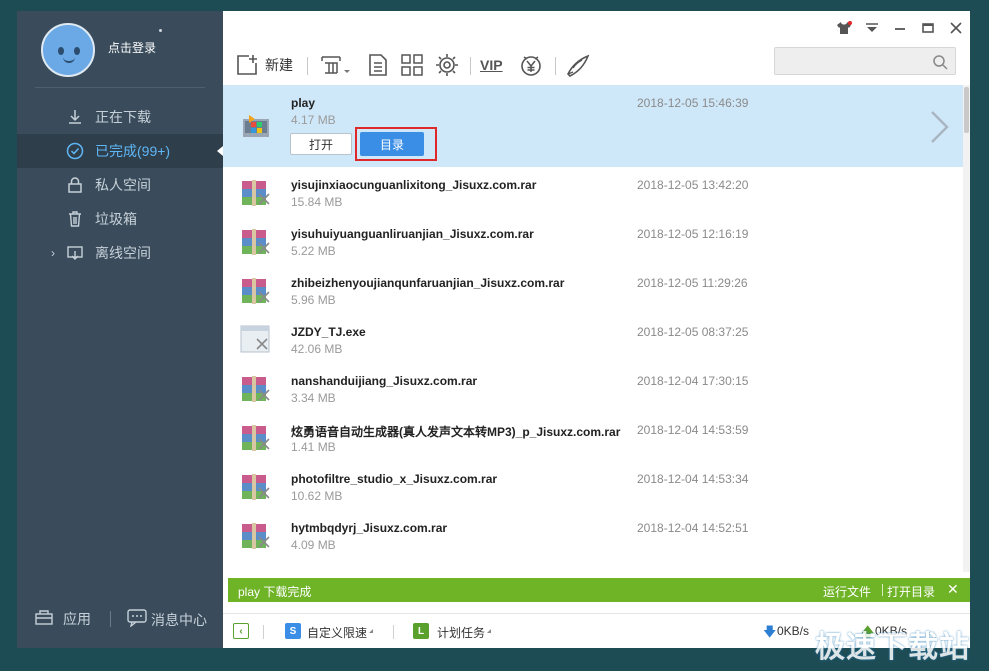  I want to click on file-date: 2018-12-05 11:29:26, so click(692, 283).